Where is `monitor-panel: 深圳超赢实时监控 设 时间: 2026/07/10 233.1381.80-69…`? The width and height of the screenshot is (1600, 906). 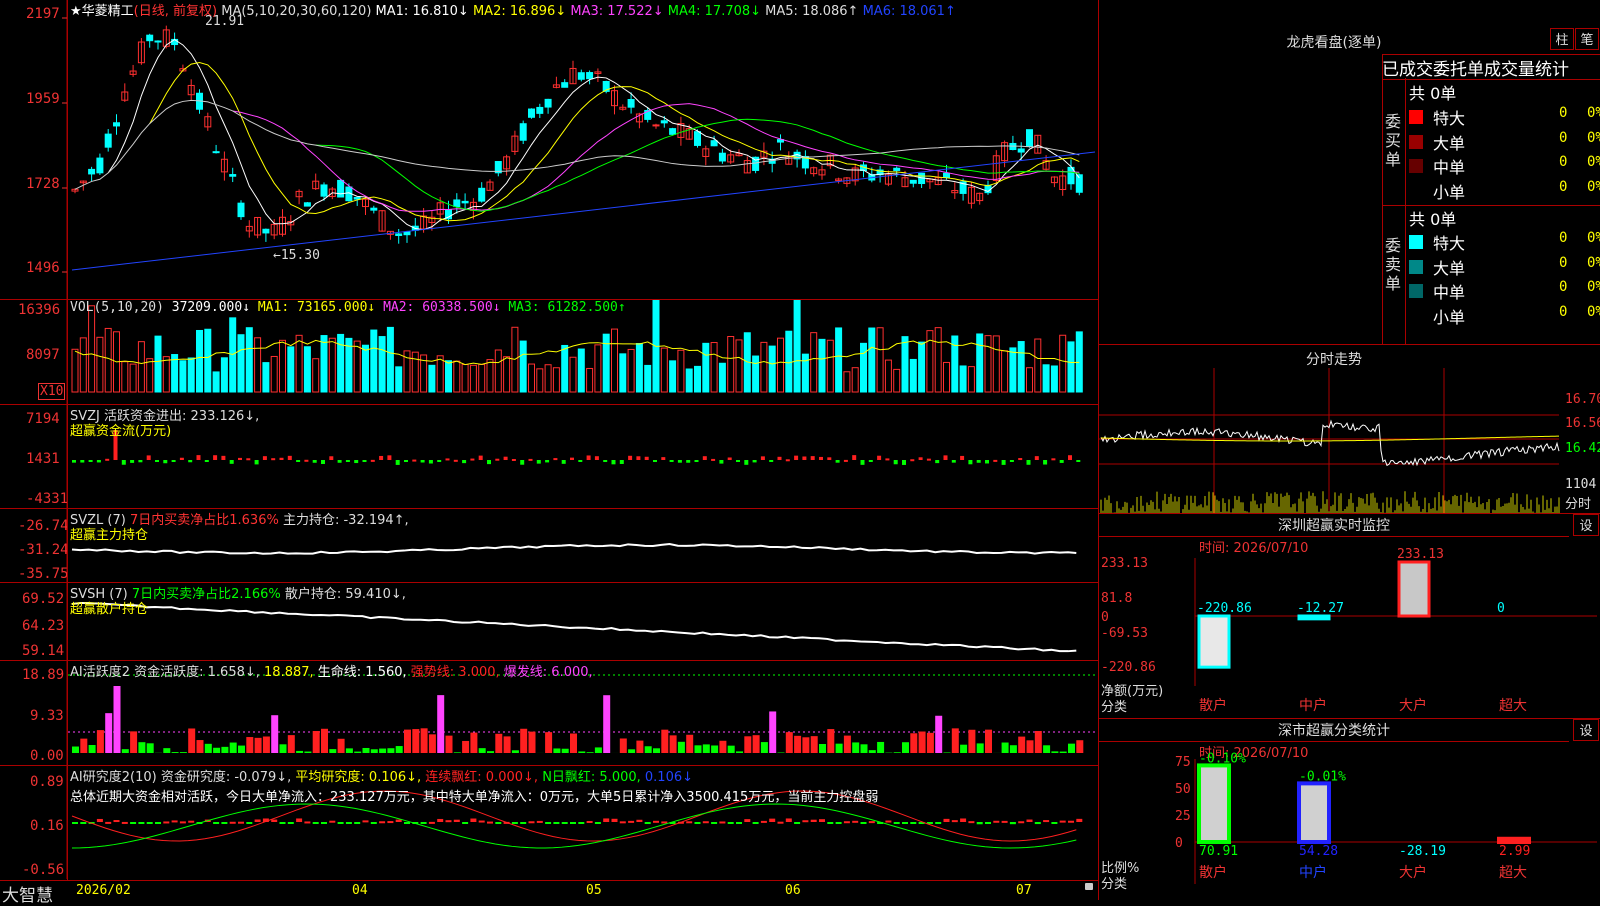
monitor-panel: 深圳超赢实时监控 设 时间: 2026/07/10 233.1381.80-69… is located at coordinates (1349, 616).